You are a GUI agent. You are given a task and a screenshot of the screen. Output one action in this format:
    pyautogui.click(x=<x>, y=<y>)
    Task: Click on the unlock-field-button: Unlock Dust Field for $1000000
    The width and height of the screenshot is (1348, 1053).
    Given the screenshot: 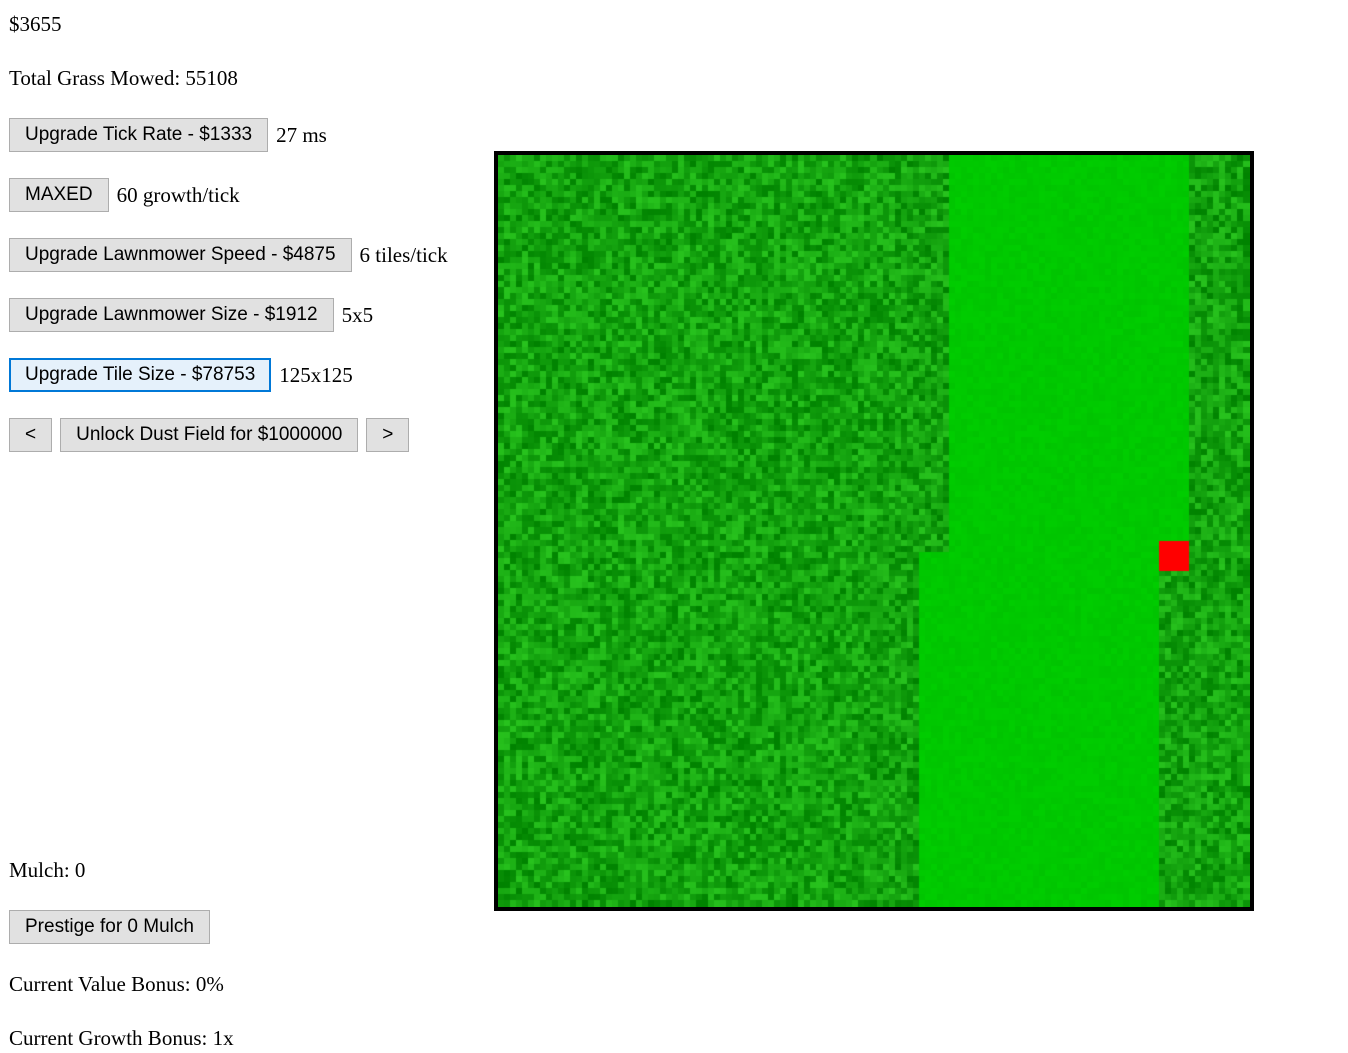 What is the action you would take?
    pyautogui.click(x=209, y=435)
    